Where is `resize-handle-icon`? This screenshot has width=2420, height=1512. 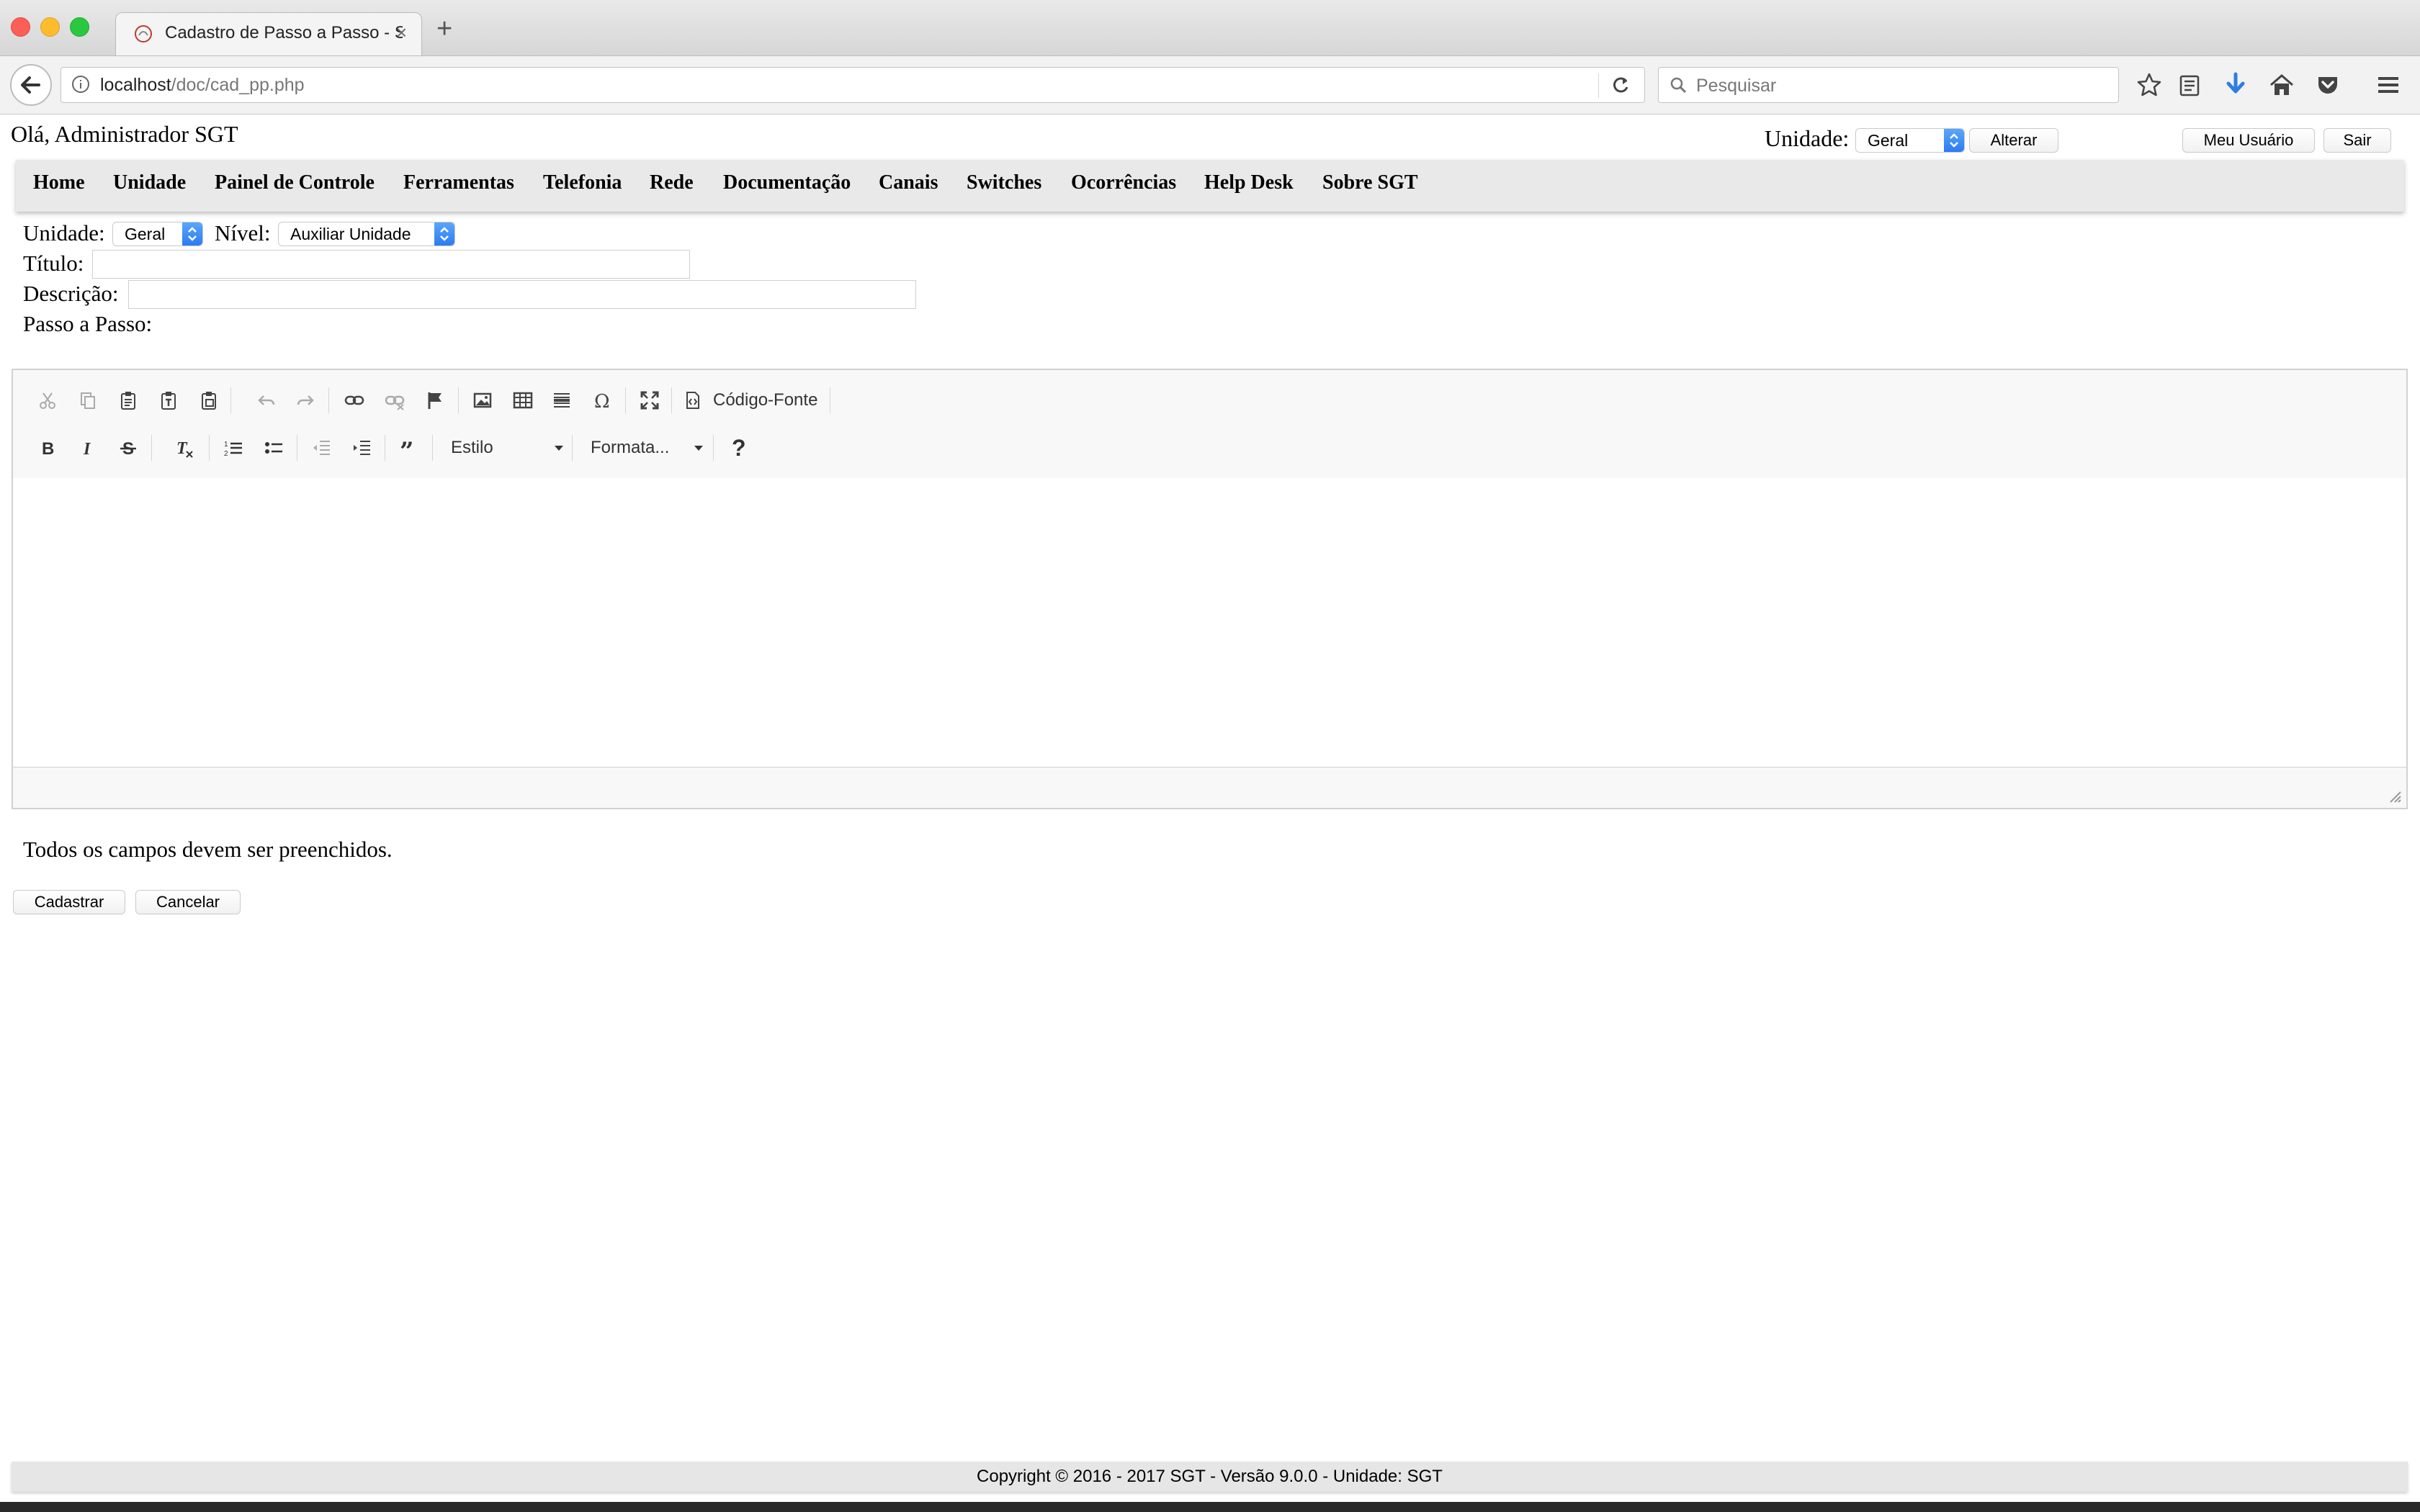
resize-handle-icon is located at coordinates (2394, 796).